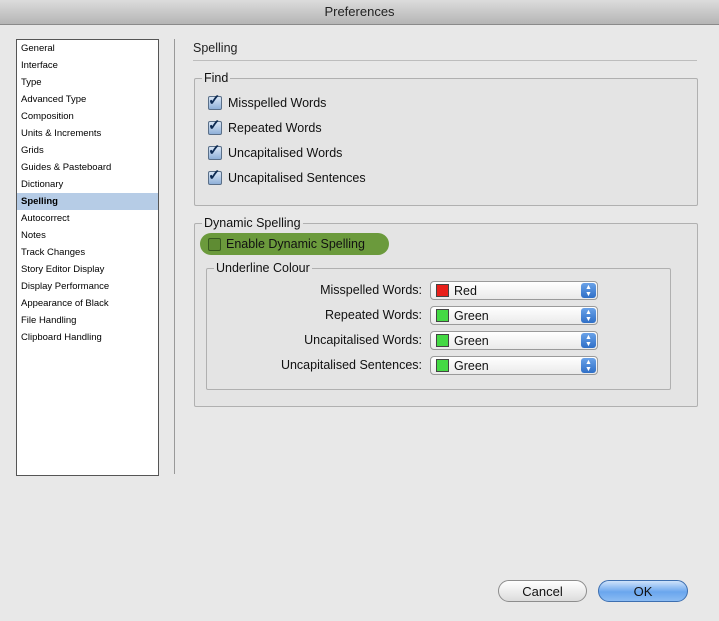  What do you see at coordinates (359, 12) in the screenshot?
I see `window-title: Preferences` at bounding box center [359, 12].